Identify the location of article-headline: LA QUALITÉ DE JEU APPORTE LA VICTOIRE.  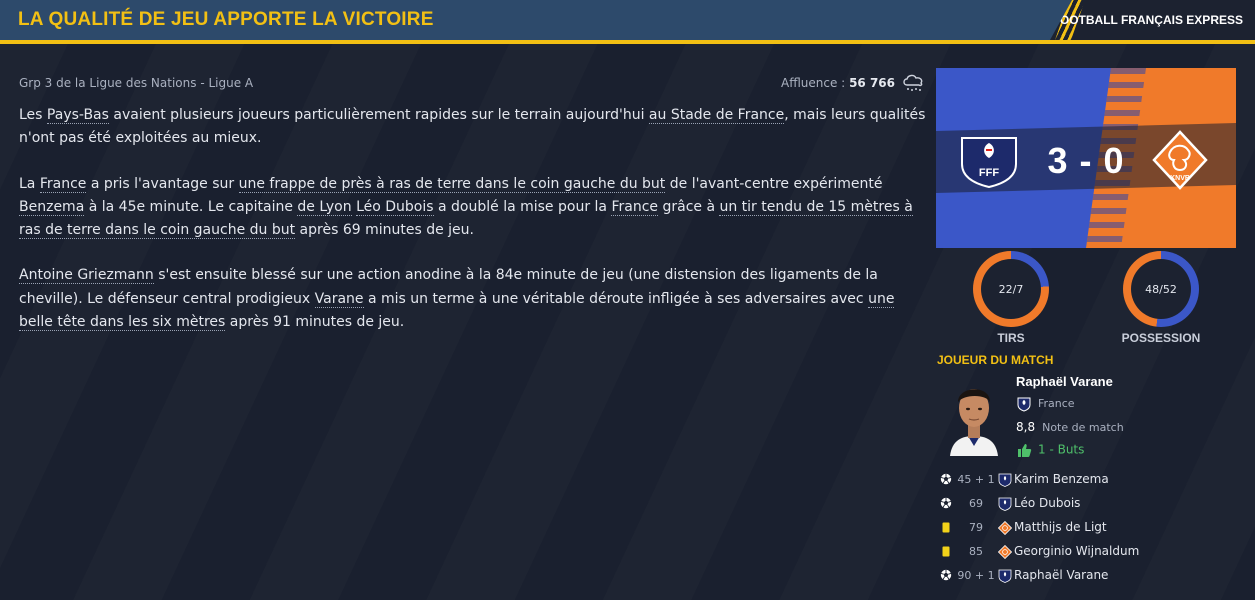
(226, 19).